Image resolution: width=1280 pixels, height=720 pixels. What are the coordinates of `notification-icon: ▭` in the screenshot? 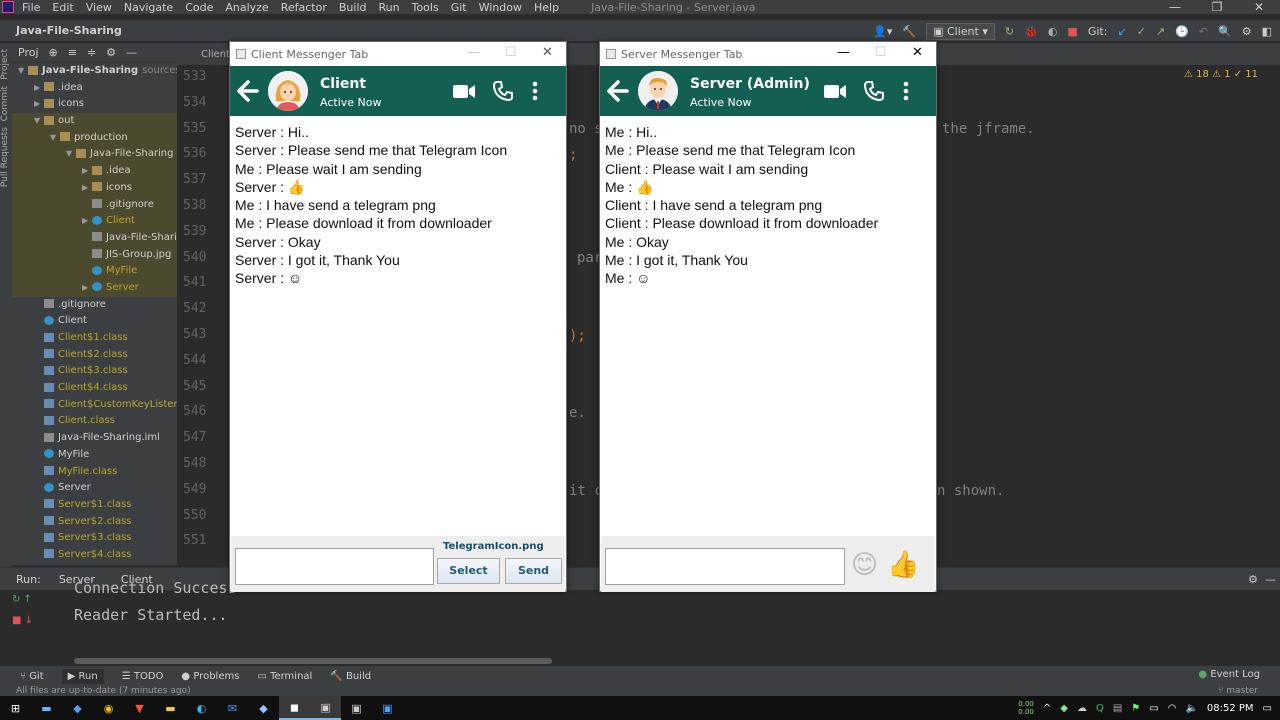 It's located at (1267, 708).